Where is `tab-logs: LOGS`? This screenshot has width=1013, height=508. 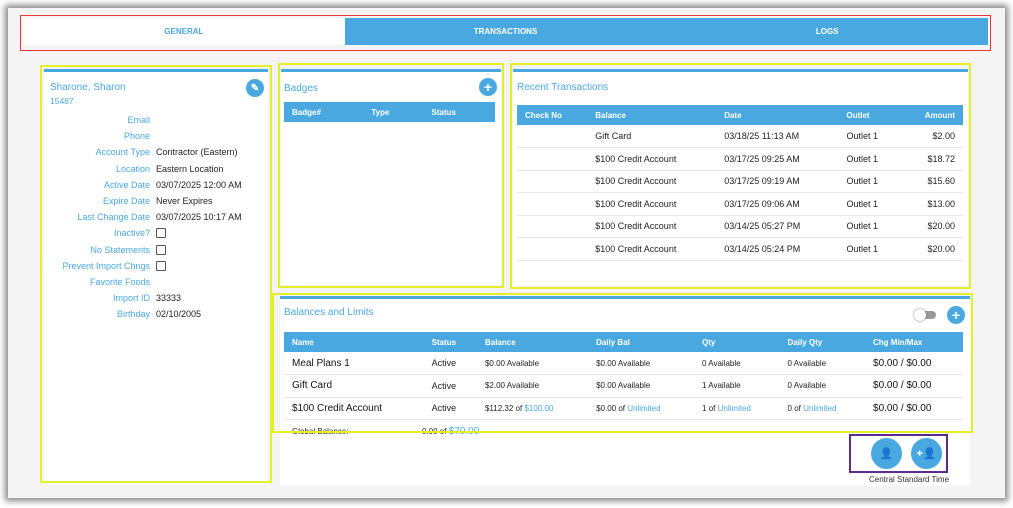
tab-logs: LOGS is located at coordinates (827, 31).